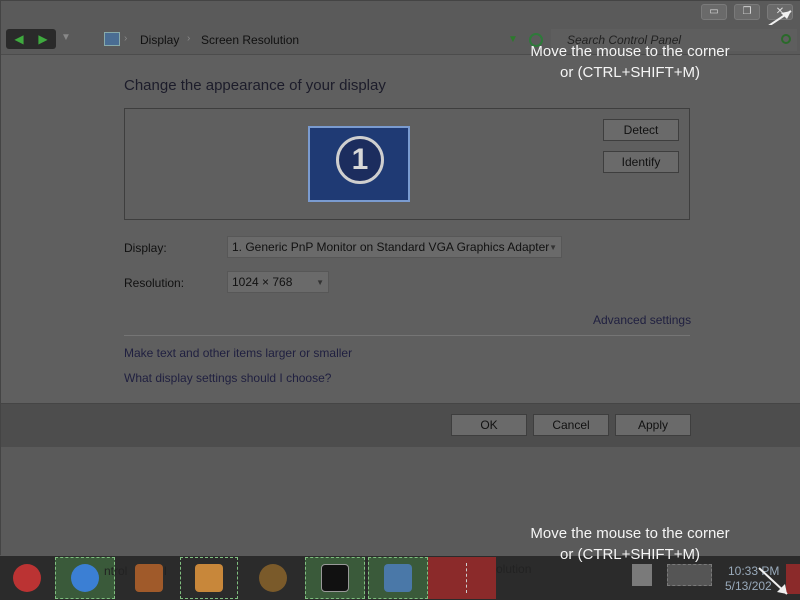 The width and height of the screenshot is (800, 600). Describe the element at coordinates (641, 130) in the screenshot. I see `detect-button: Detect` at that location.